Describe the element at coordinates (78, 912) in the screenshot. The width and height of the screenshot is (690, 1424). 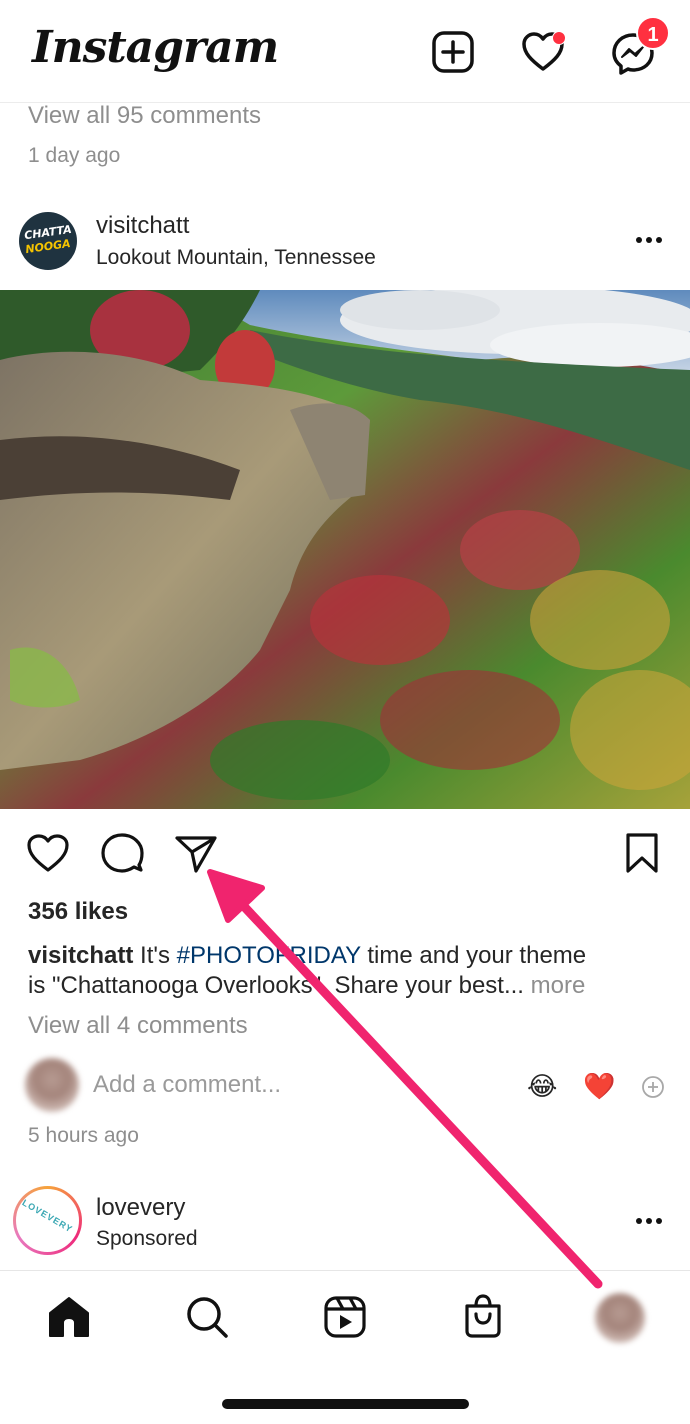
I see `likes-count: 356 likes` at that location.